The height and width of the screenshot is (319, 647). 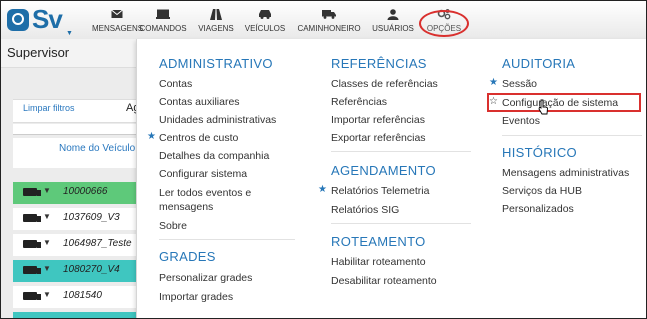 I want to click on filter-input, so click(x=74, y=129).